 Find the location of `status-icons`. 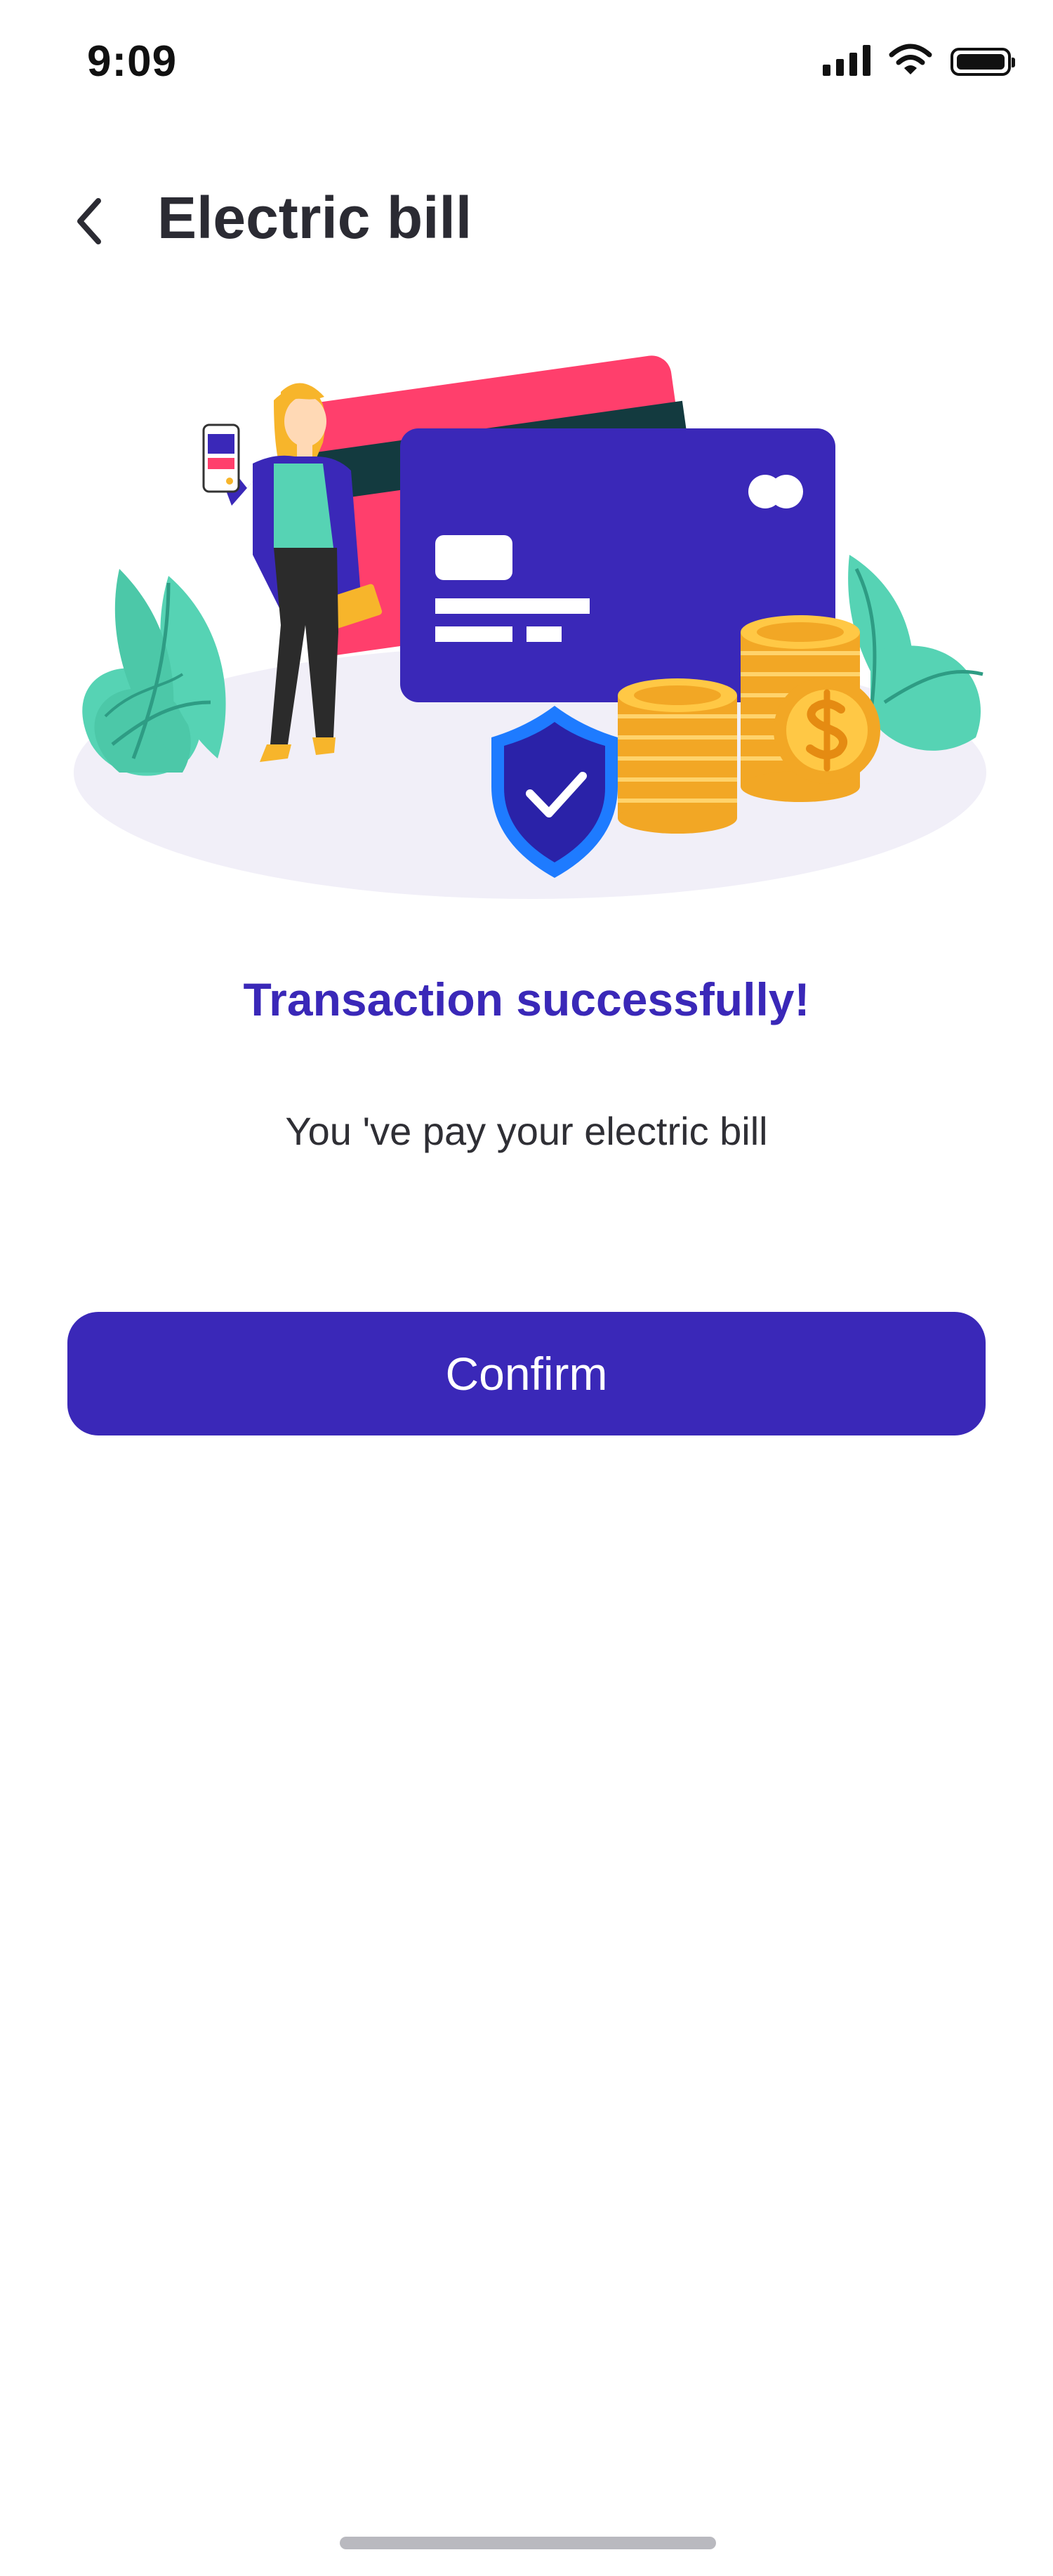

status-icons is located at coordinates (919, 60).